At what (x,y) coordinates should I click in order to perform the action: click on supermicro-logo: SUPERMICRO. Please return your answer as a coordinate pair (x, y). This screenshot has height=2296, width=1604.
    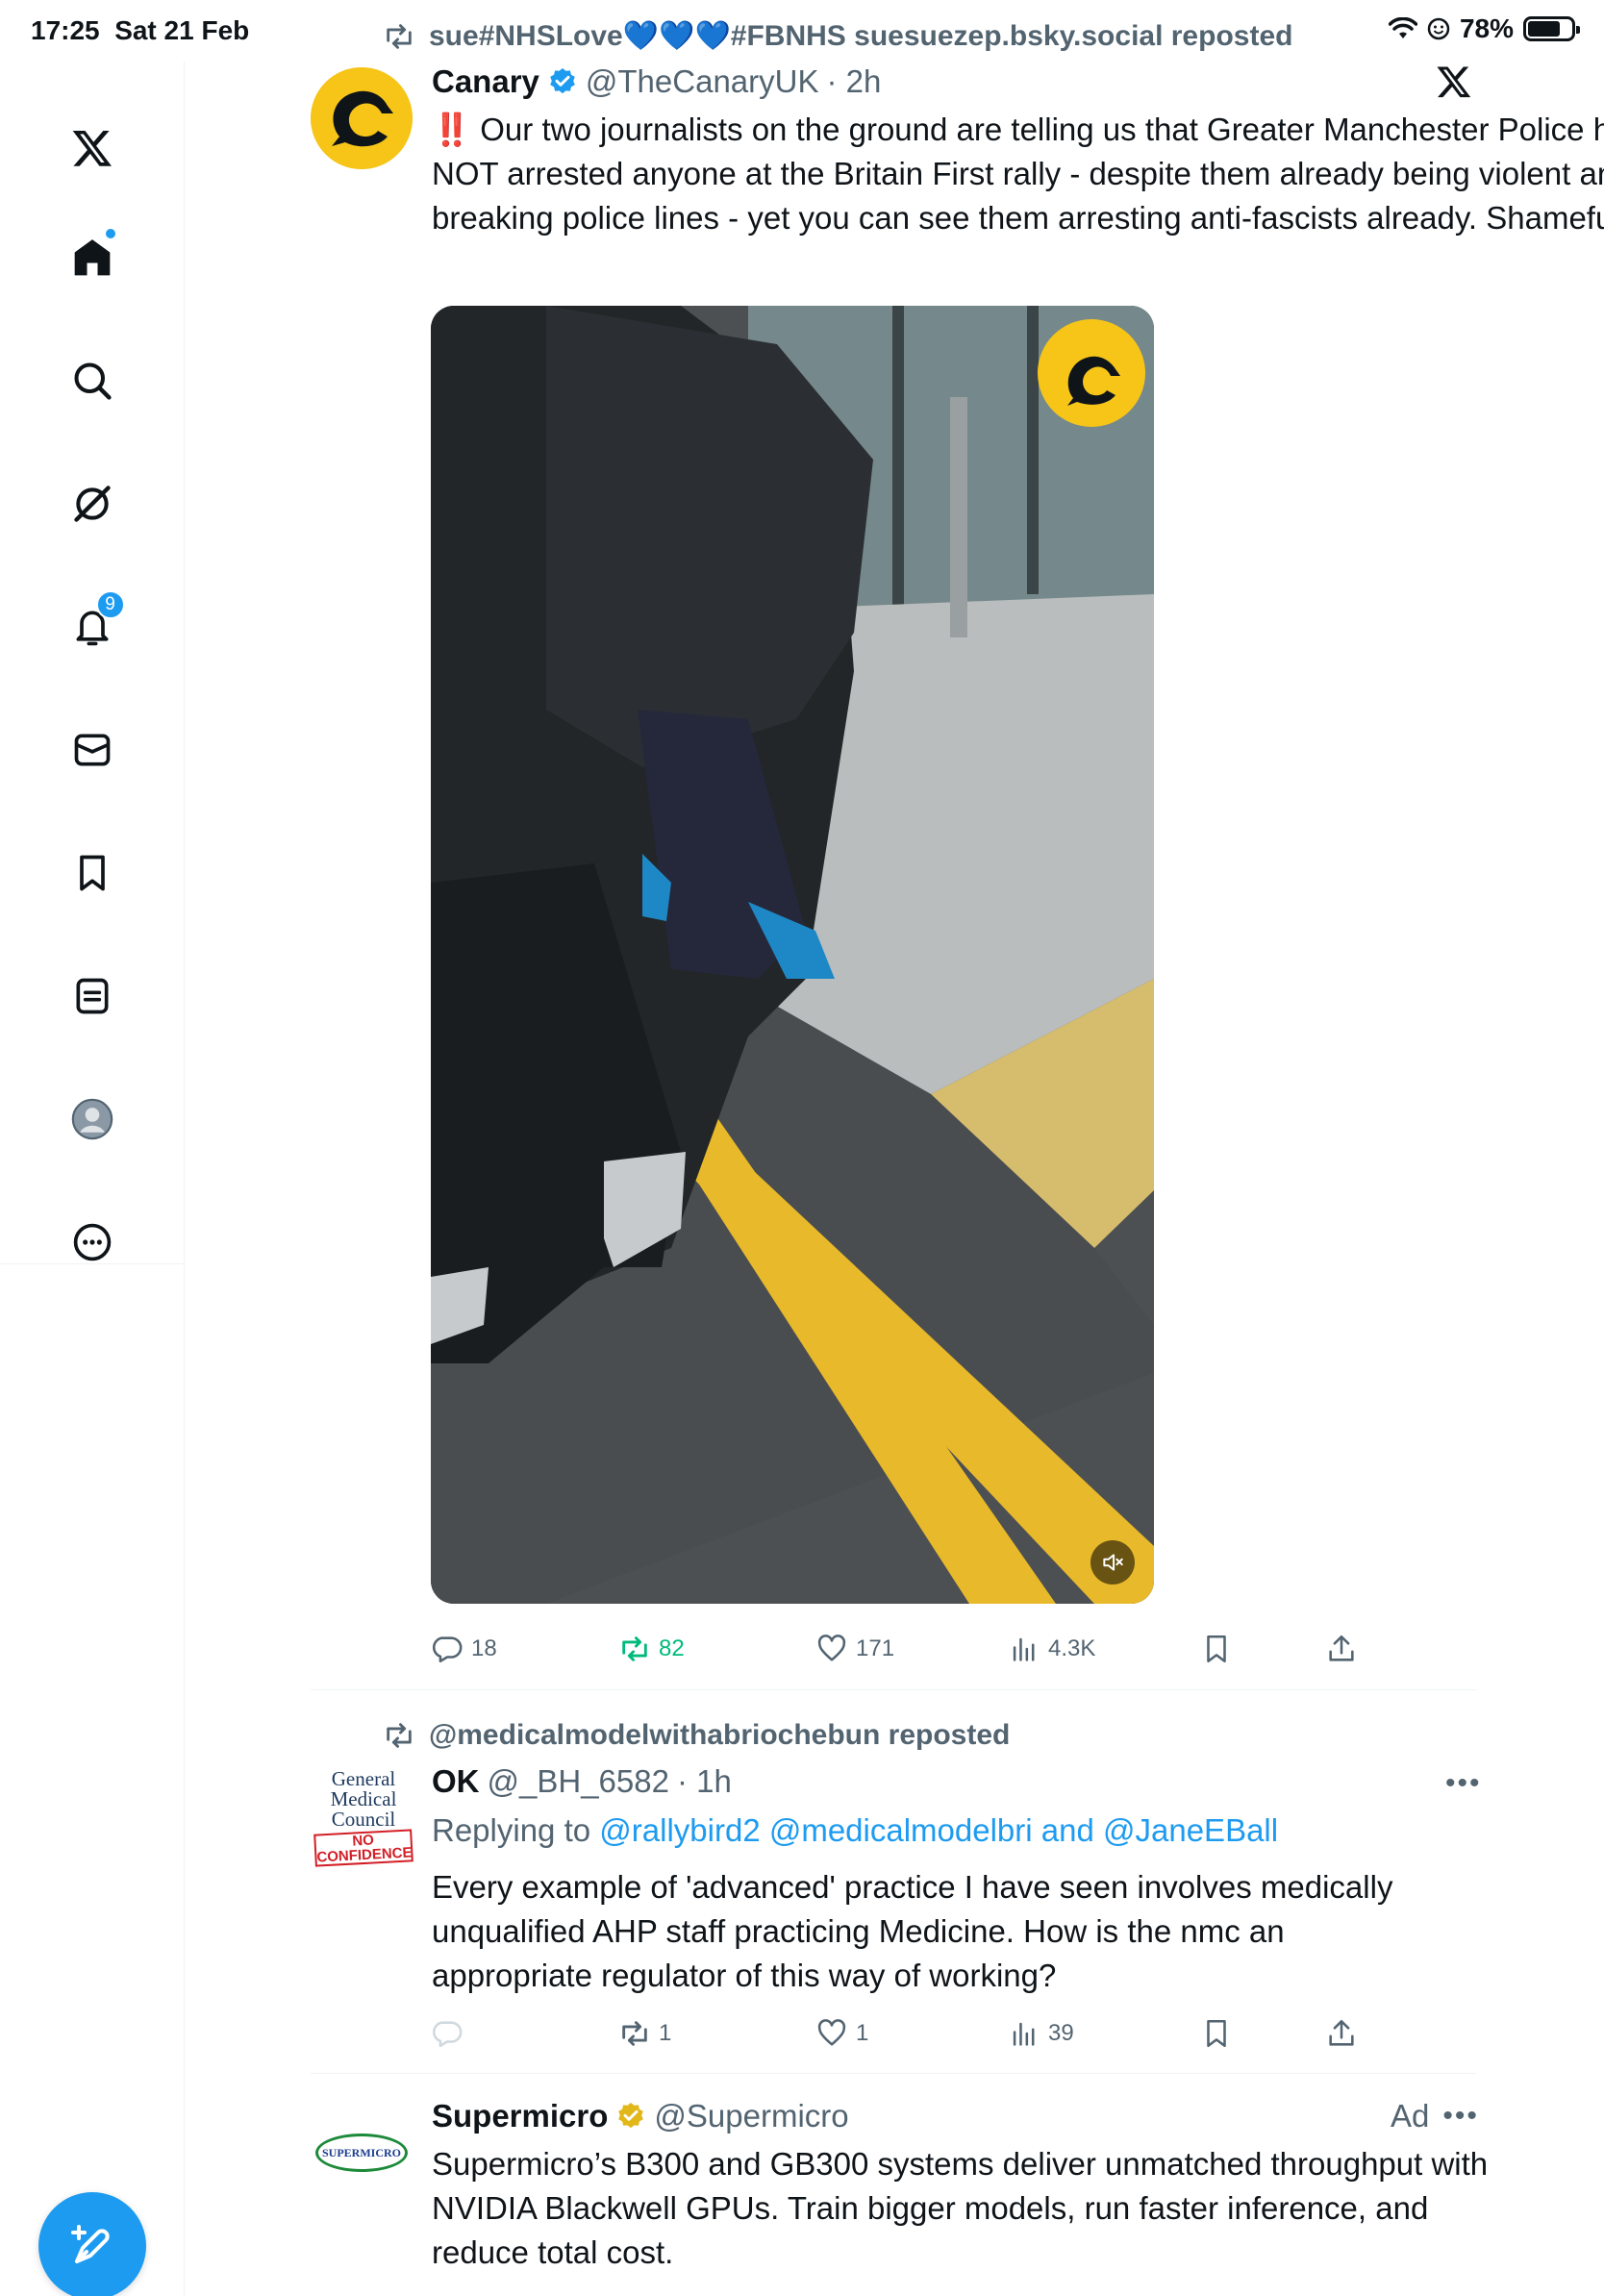
    Looking at the image, I should click on (361, 2153).